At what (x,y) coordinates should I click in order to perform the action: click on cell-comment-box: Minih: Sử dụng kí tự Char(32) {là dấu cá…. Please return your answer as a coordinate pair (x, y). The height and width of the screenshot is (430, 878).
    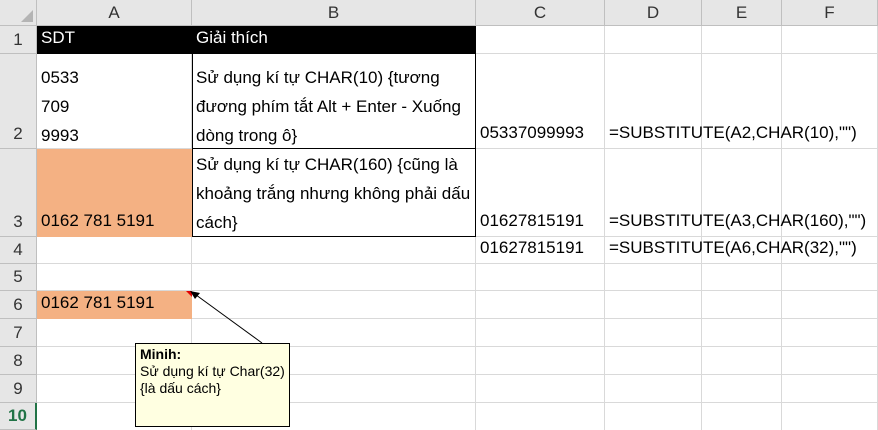
    Looking at the image, I should click on (212, 385).